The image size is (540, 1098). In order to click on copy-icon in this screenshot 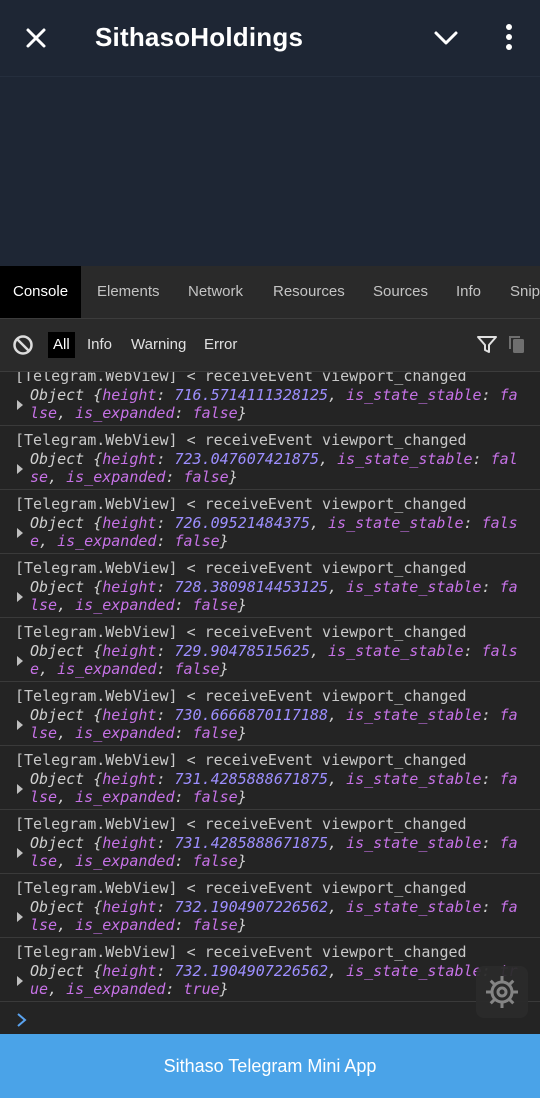, I will do `click(517, 345)`.